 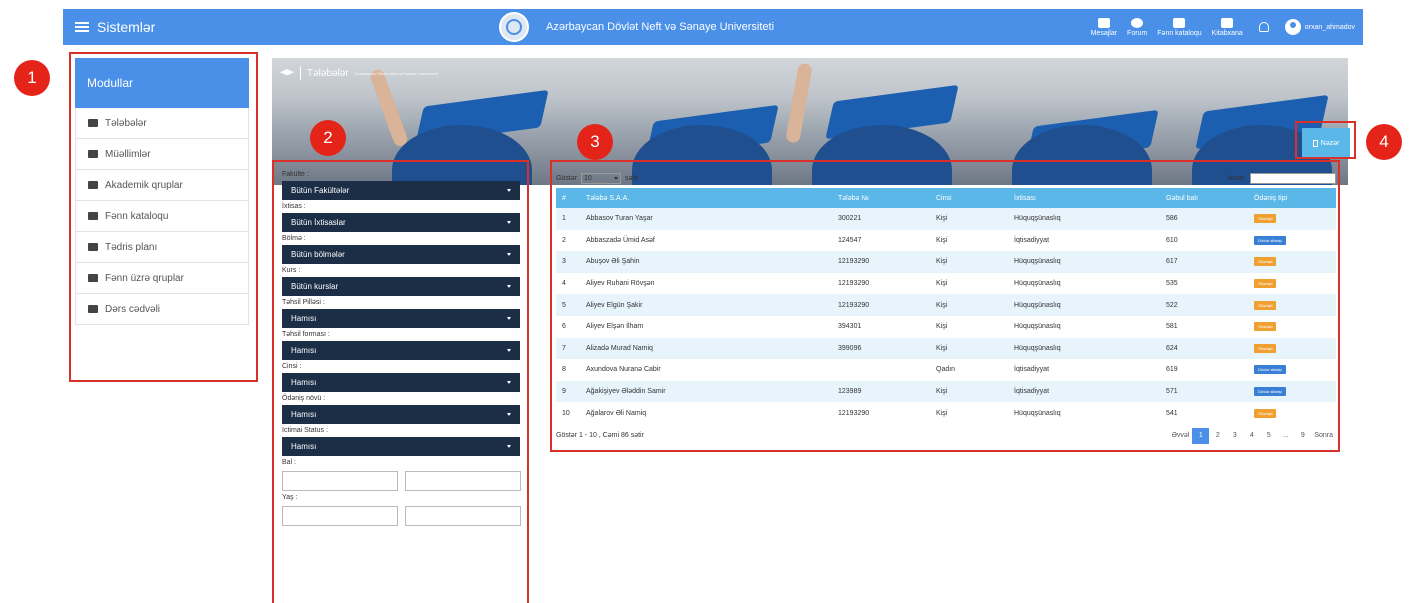 What do you see at coordinates (568, 391) in the screenshot?
I see `table-cell: 9` at bounding box center [568, 391].